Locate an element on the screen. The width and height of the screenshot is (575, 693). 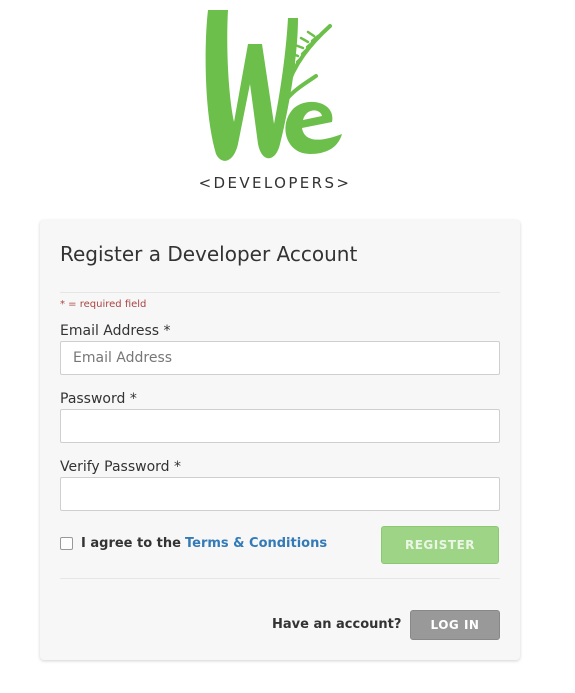
password-label: Password * is located at coordinates (98, 399).